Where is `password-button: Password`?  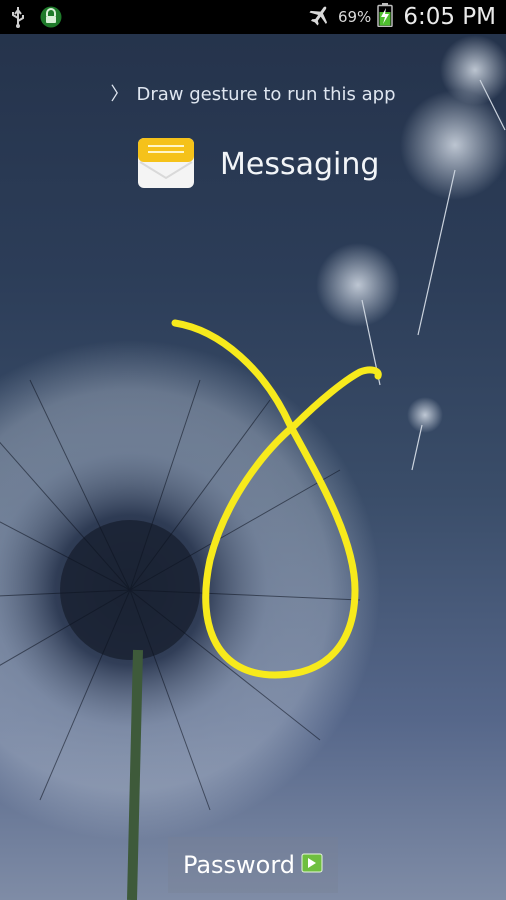
password-button: Password is located at coordinates (253, 865).